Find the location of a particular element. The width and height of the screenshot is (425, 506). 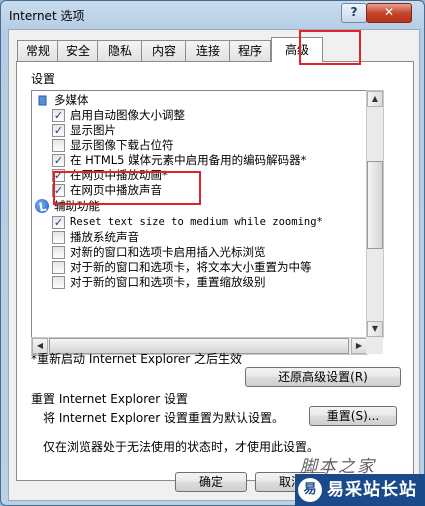

tab-connections: 连接 is located at coordinates (208, 50).